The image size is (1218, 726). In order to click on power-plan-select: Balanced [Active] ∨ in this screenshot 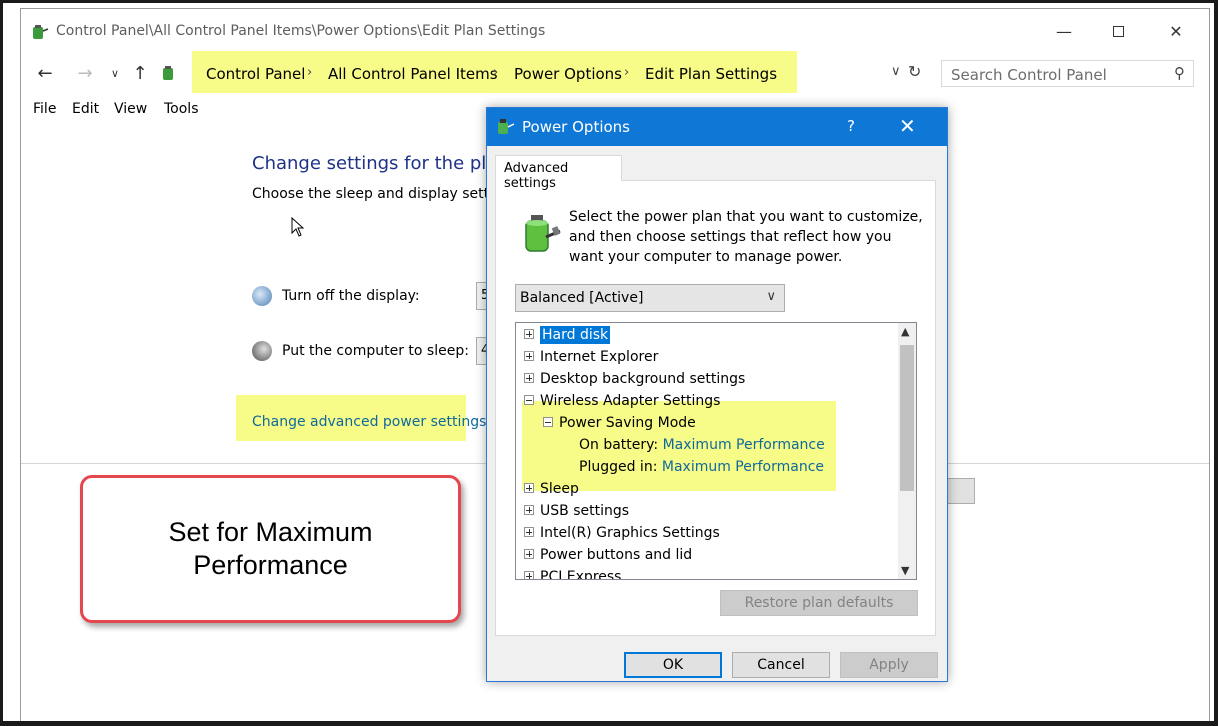, I will do `click(650, 298)`.